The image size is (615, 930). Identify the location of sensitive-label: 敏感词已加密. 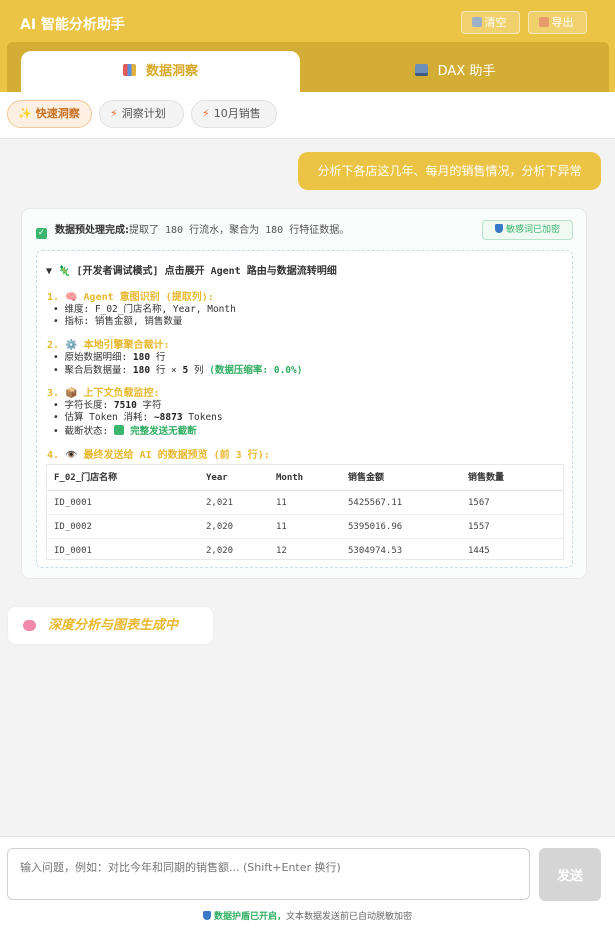
(532, 230).